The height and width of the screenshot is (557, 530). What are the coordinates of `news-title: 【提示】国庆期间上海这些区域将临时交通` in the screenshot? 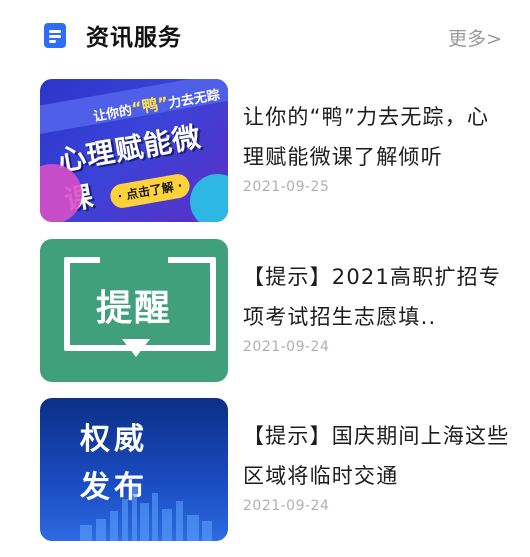 It's located at (377, 456).